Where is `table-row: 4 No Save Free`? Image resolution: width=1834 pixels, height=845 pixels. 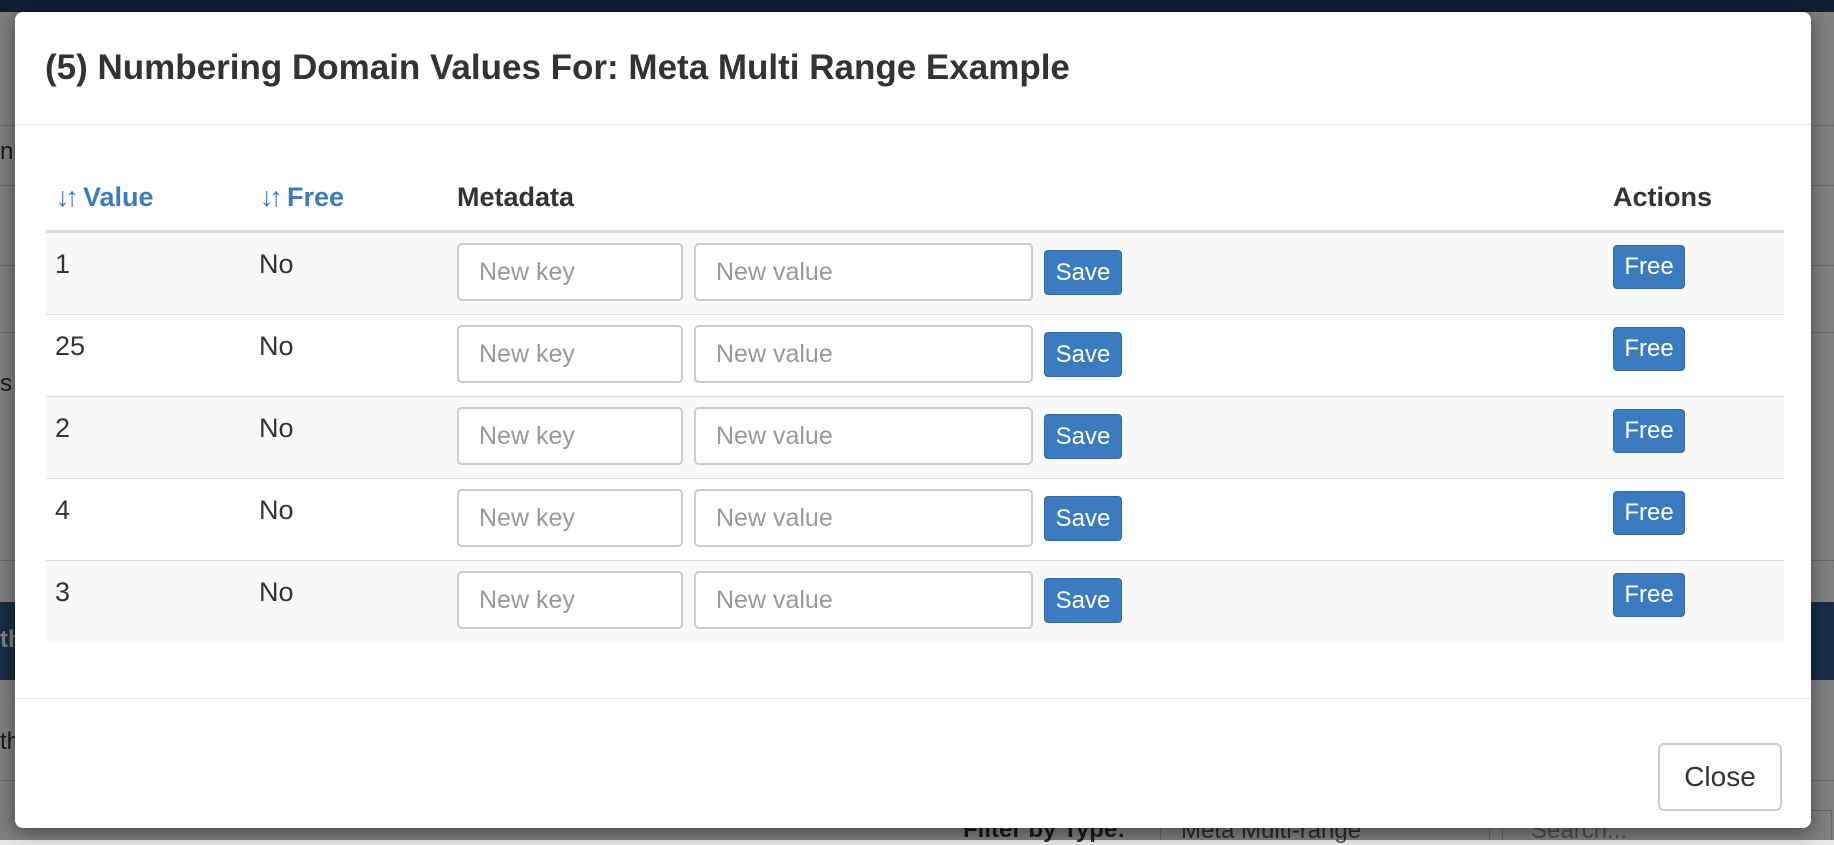 table-row: 4 No Save Free is located at coordinates (915, 520).